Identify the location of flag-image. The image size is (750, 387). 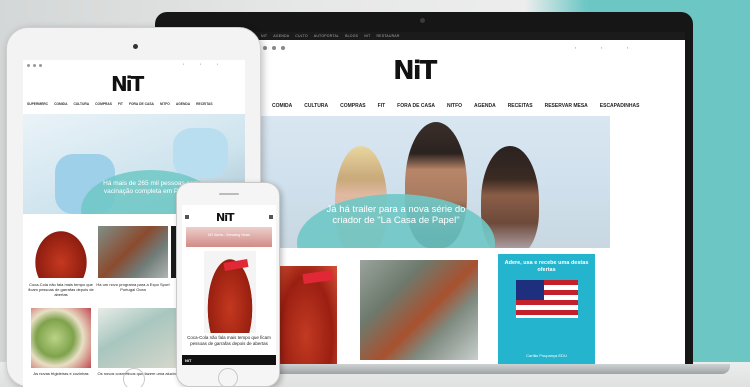
(547, 299).